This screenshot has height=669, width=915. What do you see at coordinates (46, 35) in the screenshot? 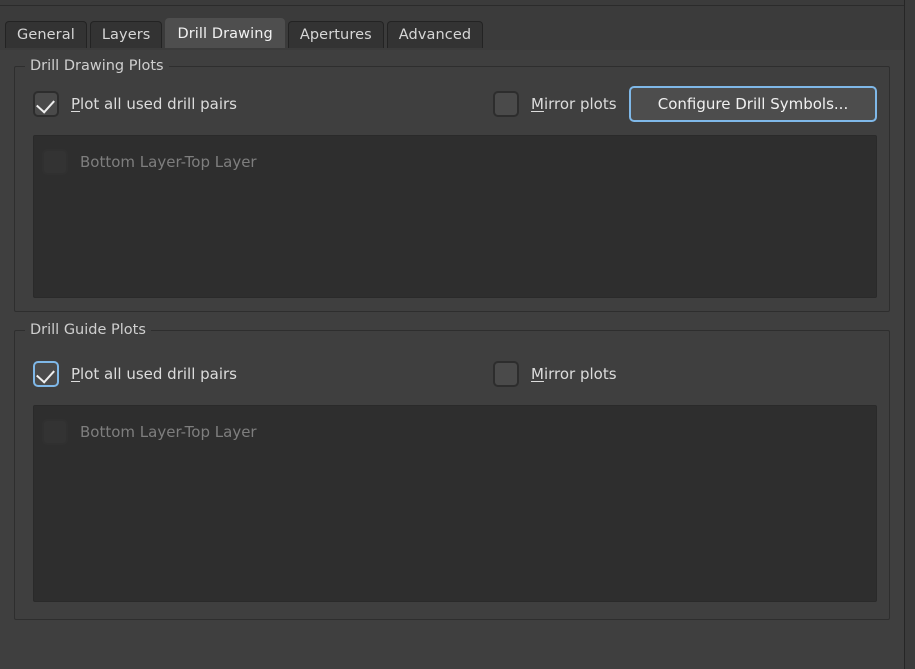
I see `tab-general: General` at bounding box center [46, 35].